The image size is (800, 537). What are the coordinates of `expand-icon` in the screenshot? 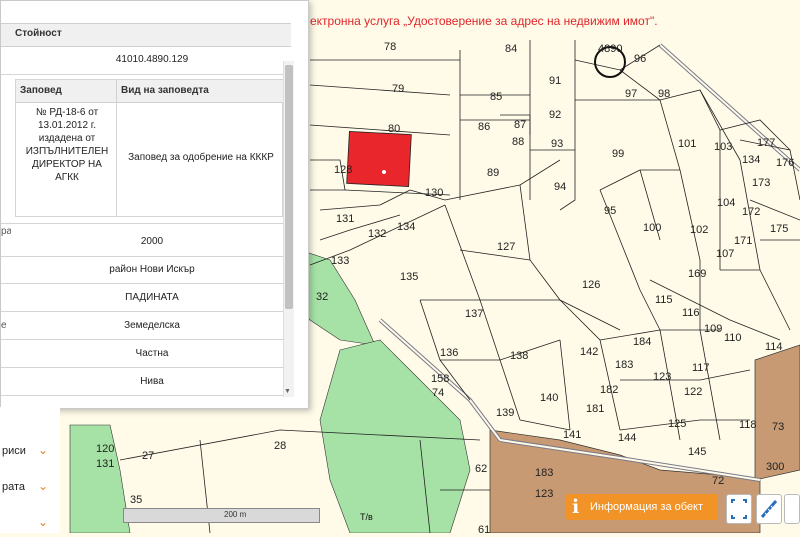 It's located at (739, 509).